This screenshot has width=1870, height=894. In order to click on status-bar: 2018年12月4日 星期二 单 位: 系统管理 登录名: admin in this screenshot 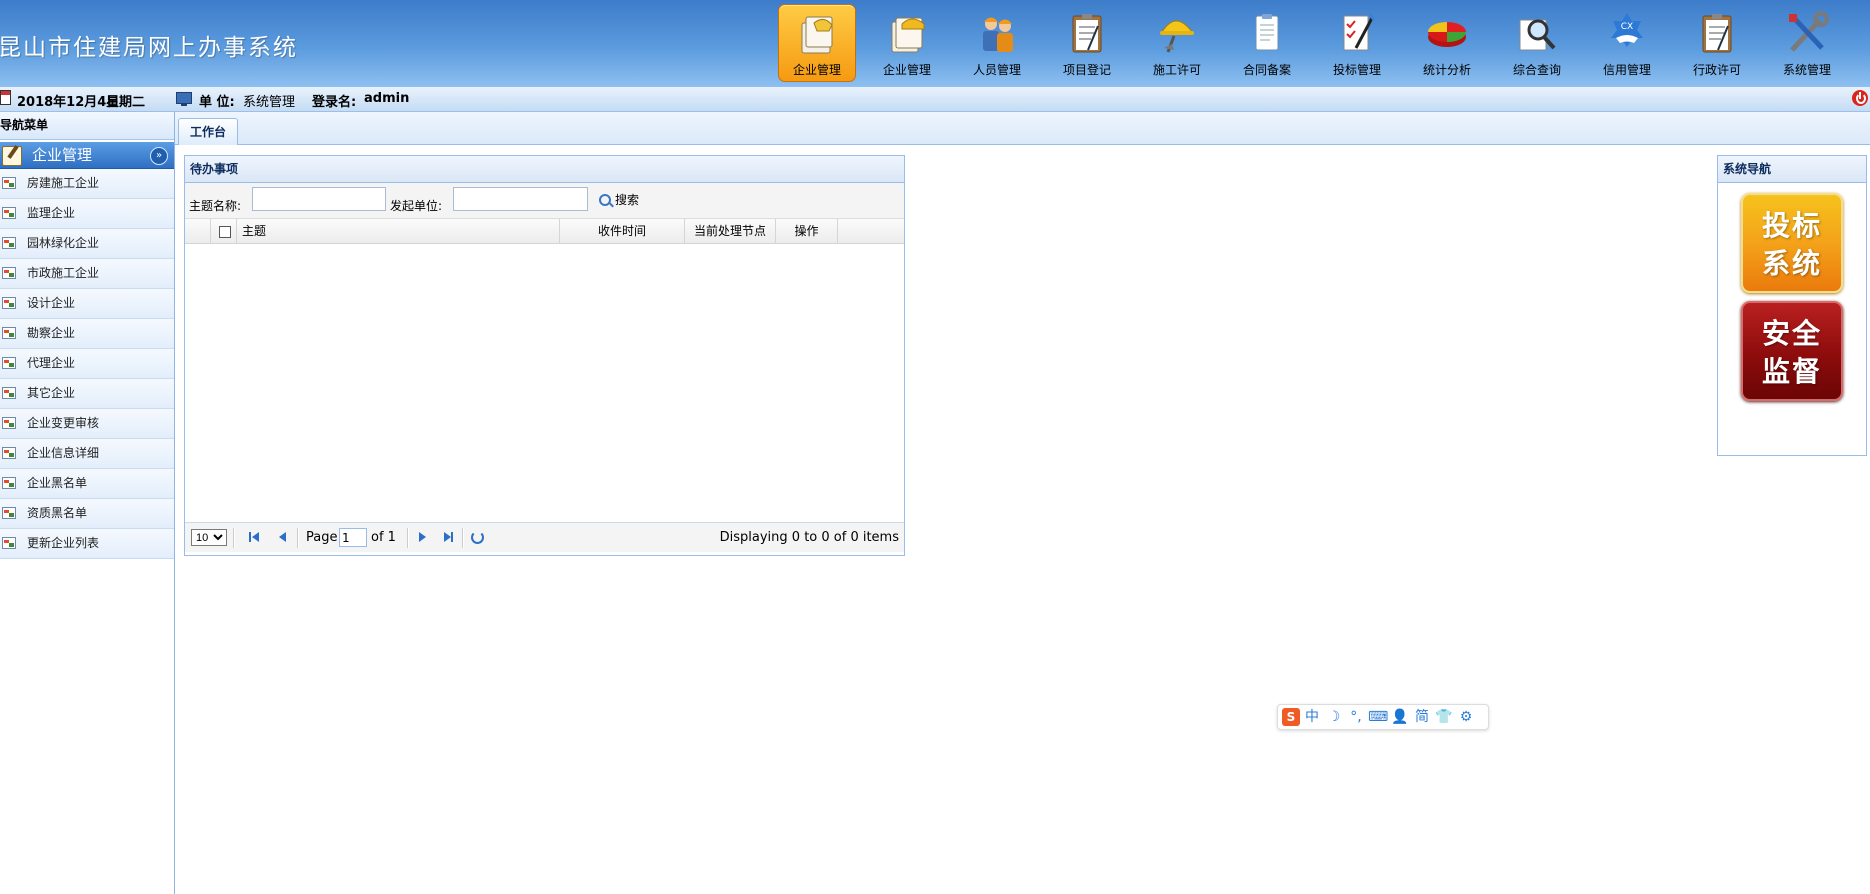, I will do `click(935, 99)`.